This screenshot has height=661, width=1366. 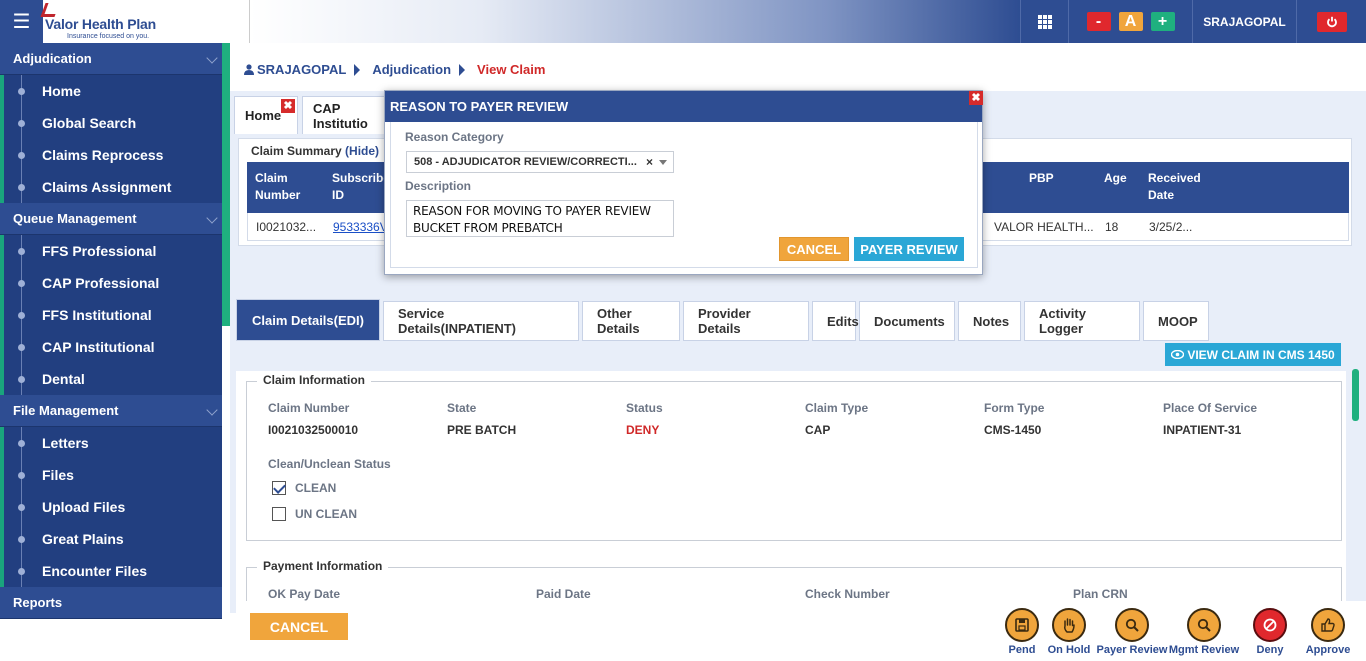 I want to click on tab-home: Home ✖, so click(x=266, y=115).